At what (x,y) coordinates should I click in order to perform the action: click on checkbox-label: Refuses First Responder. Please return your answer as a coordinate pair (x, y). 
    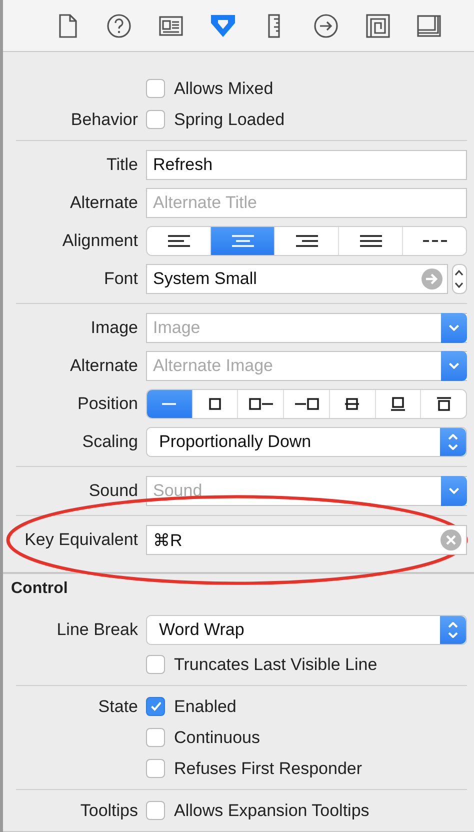
    Looking at the image, I should click on (268, 768).